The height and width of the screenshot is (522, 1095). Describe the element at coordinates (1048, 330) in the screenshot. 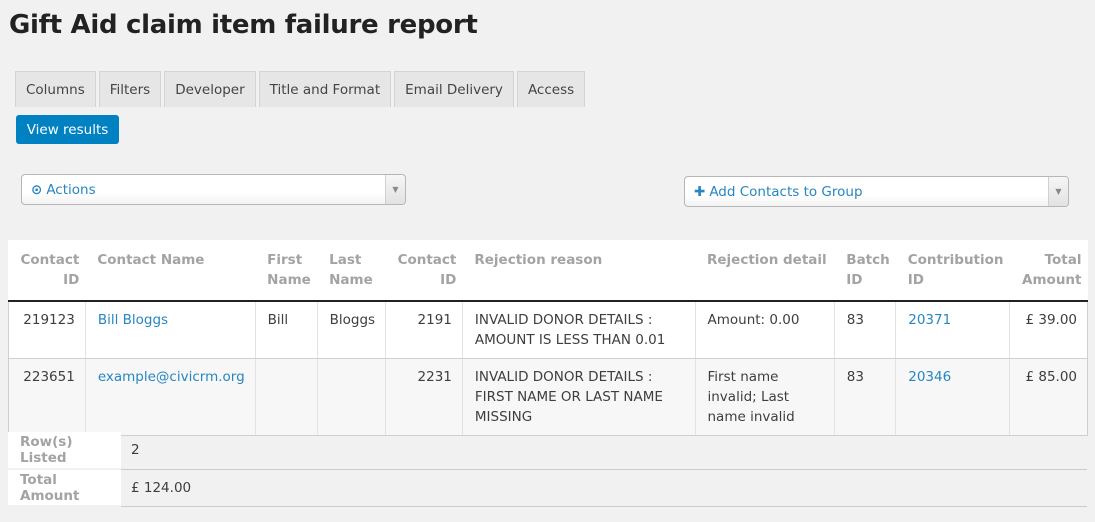

I see `cell-total-amount: £ 39.00` at that location.